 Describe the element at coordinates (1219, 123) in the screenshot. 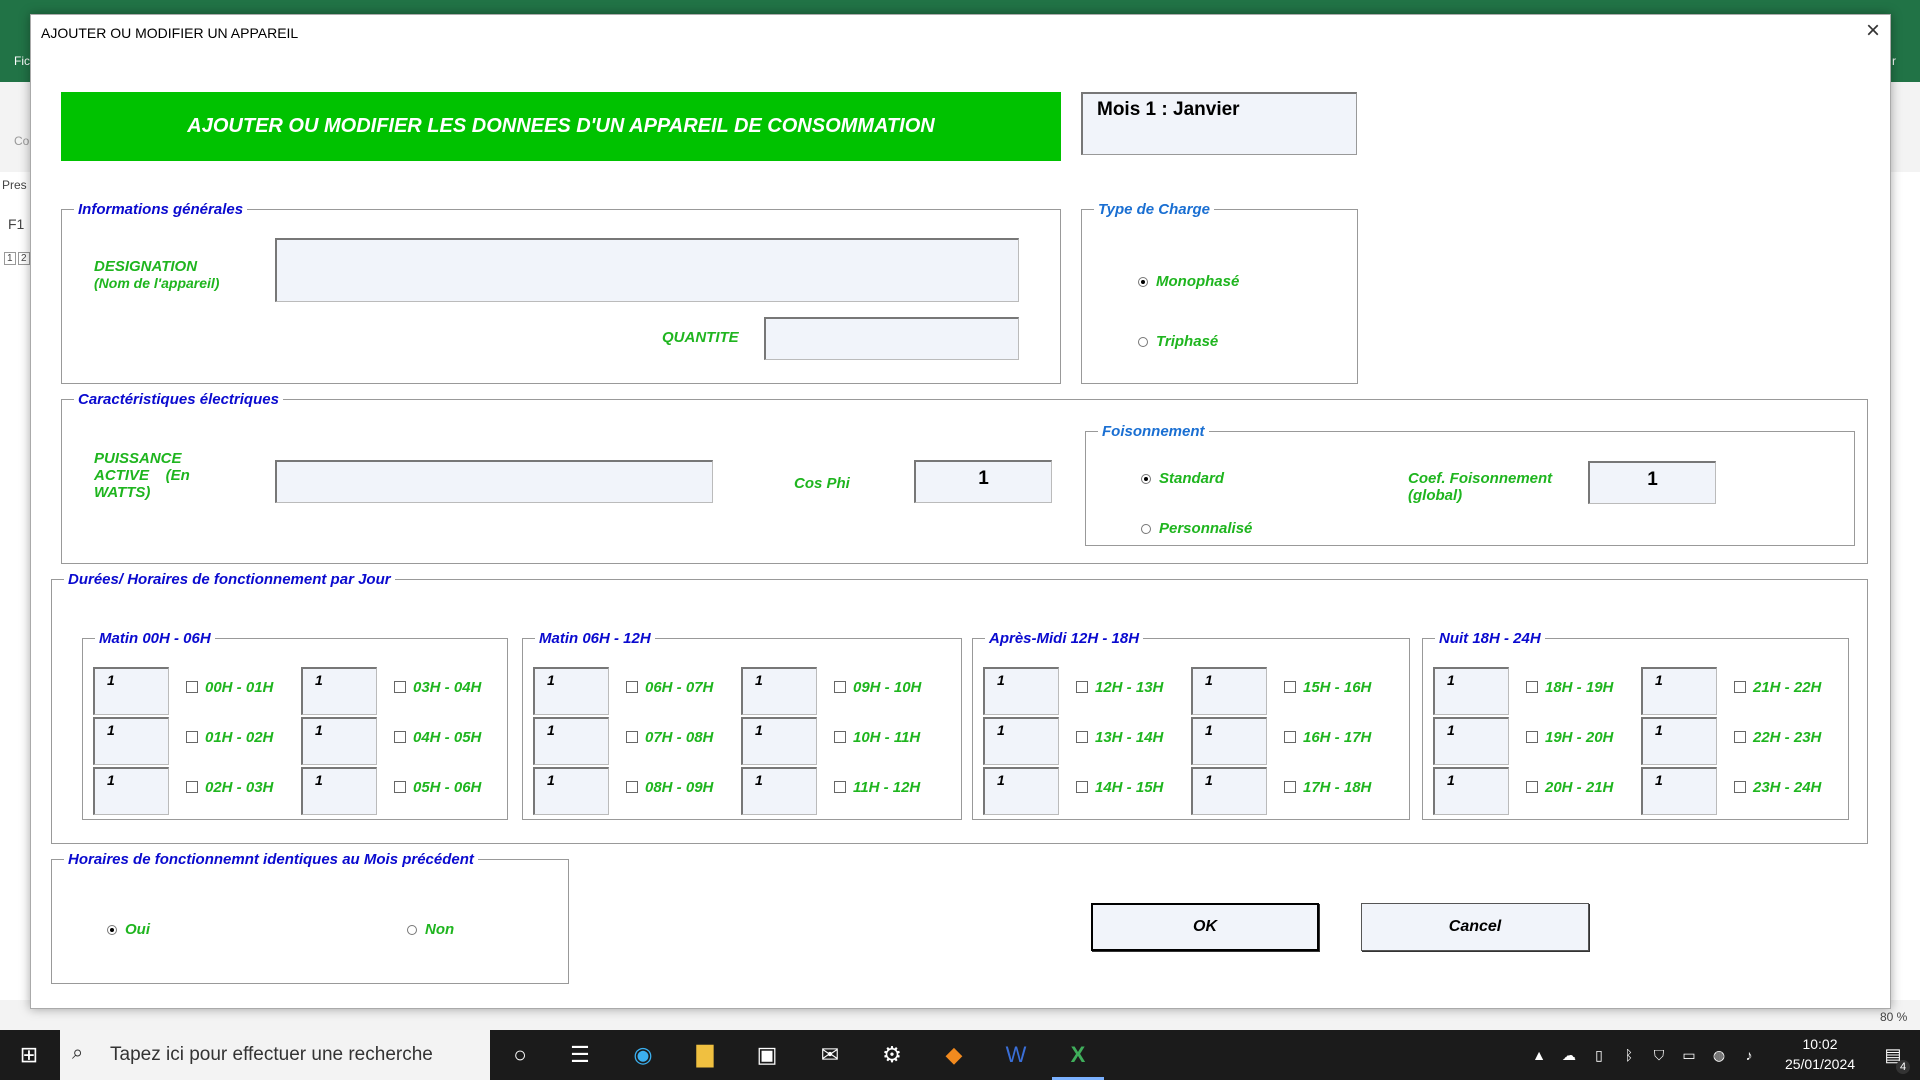

I see `month-display: Mois 1 : Janvier` at that location.